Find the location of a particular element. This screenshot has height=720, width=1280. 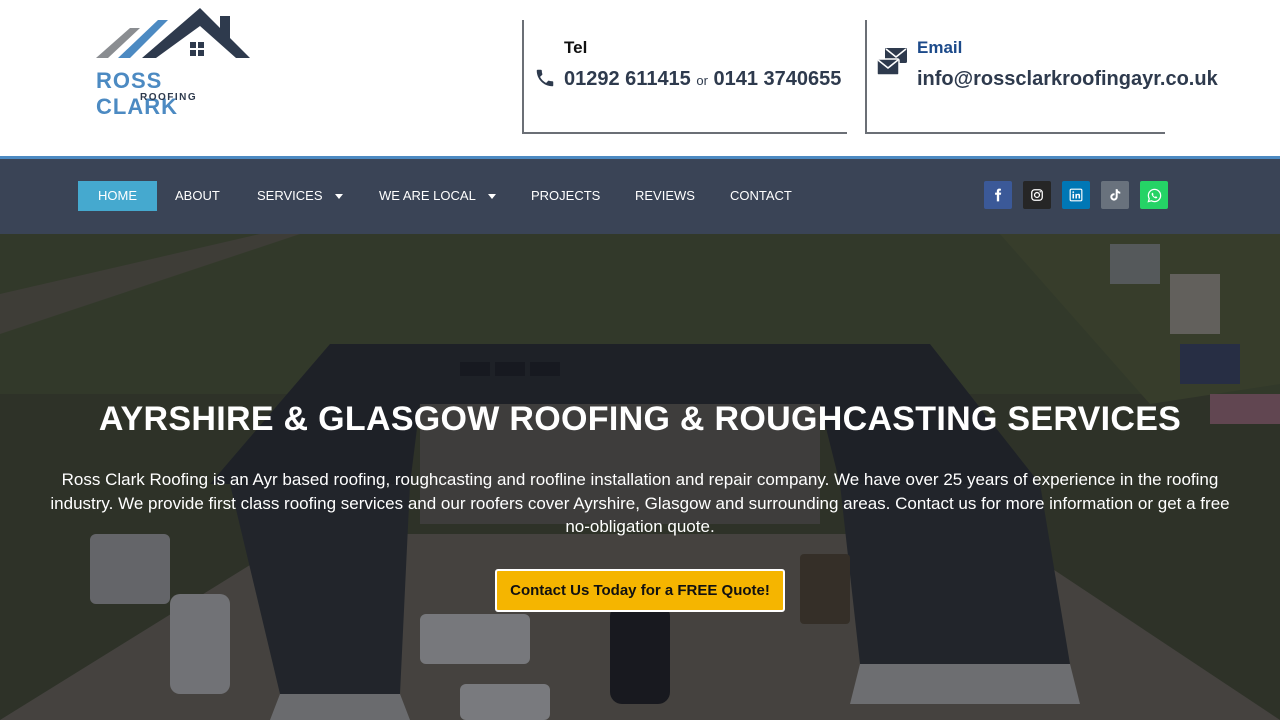

nav-item-about: ABOUT is located at coordinates (197, 196).